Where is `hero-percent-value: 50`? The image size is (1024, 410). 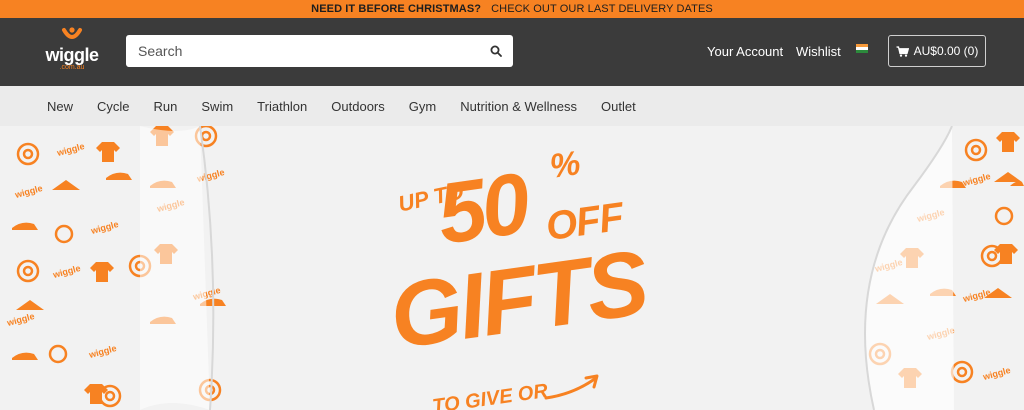 hero-percent-value: 50 is located at coordinates (481, 209).